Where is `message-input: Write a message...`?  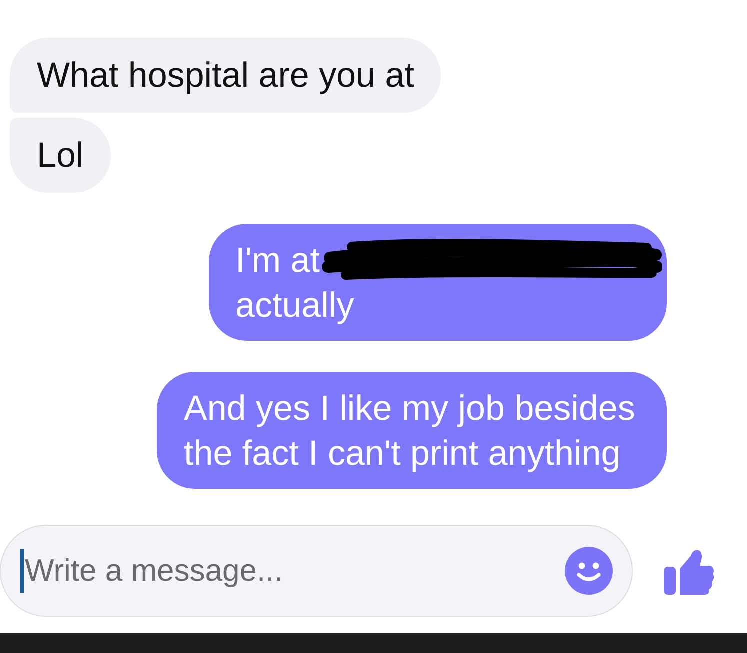 message-input: Write a message... is located at coordinates (316, 571).